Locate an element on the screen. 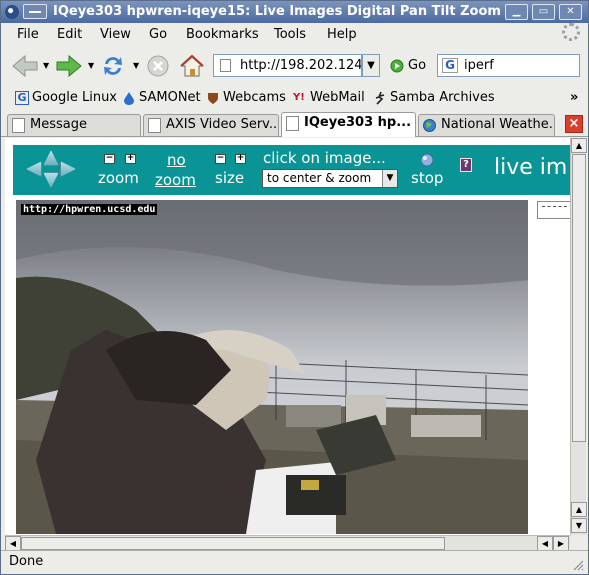 This screenshot has width=589, height=575. zoom-out-button: − is located at coordinates (109, 159).